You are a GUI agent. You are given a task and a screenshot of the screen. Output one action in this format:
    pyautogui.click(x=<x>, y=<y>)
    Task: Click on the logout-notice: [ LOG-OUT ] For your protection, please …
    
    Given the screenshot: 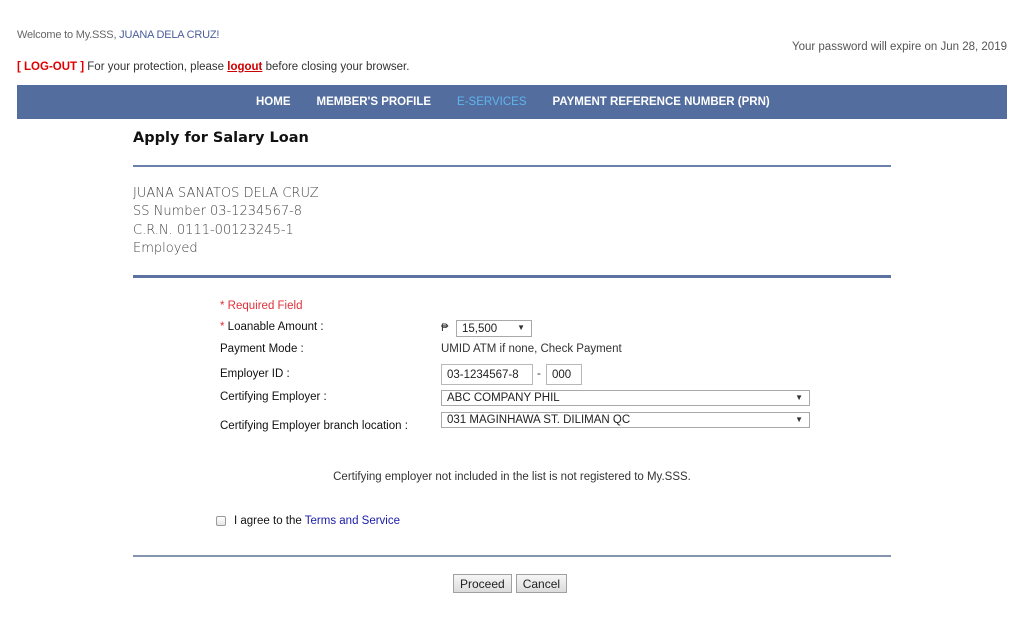 What is the action you would take?
    pyautogui.click(x=213, y=67)
    